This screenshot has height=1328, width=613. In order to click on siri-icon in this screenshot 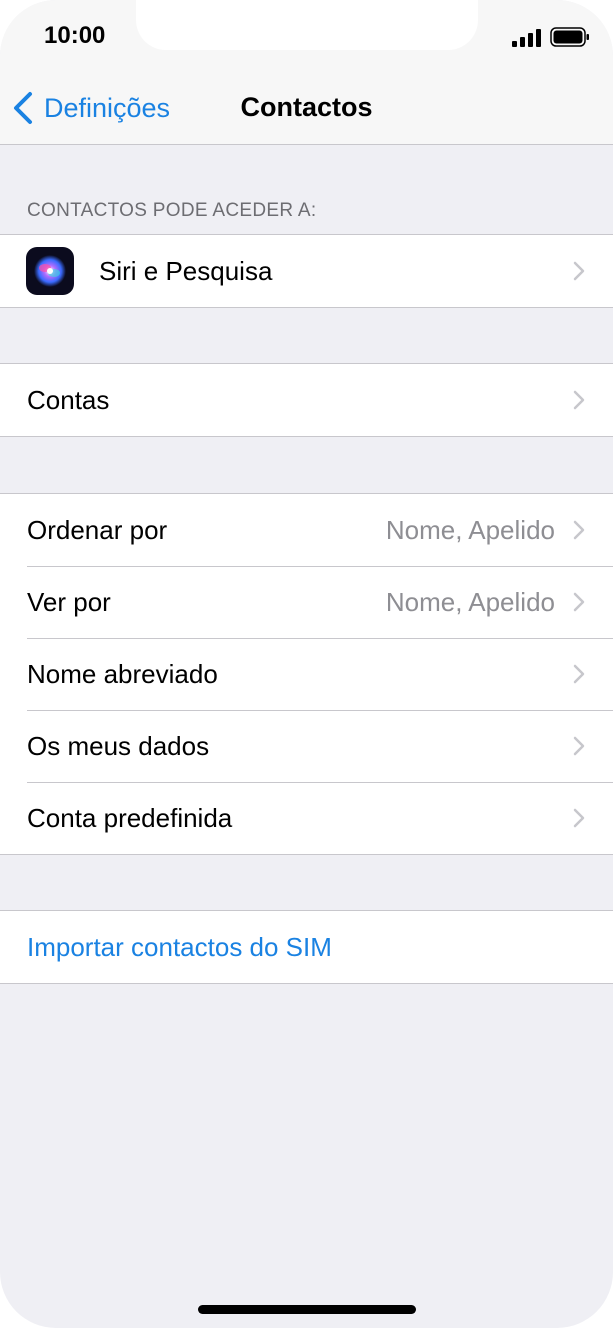, I will do `click(50, 271)`.